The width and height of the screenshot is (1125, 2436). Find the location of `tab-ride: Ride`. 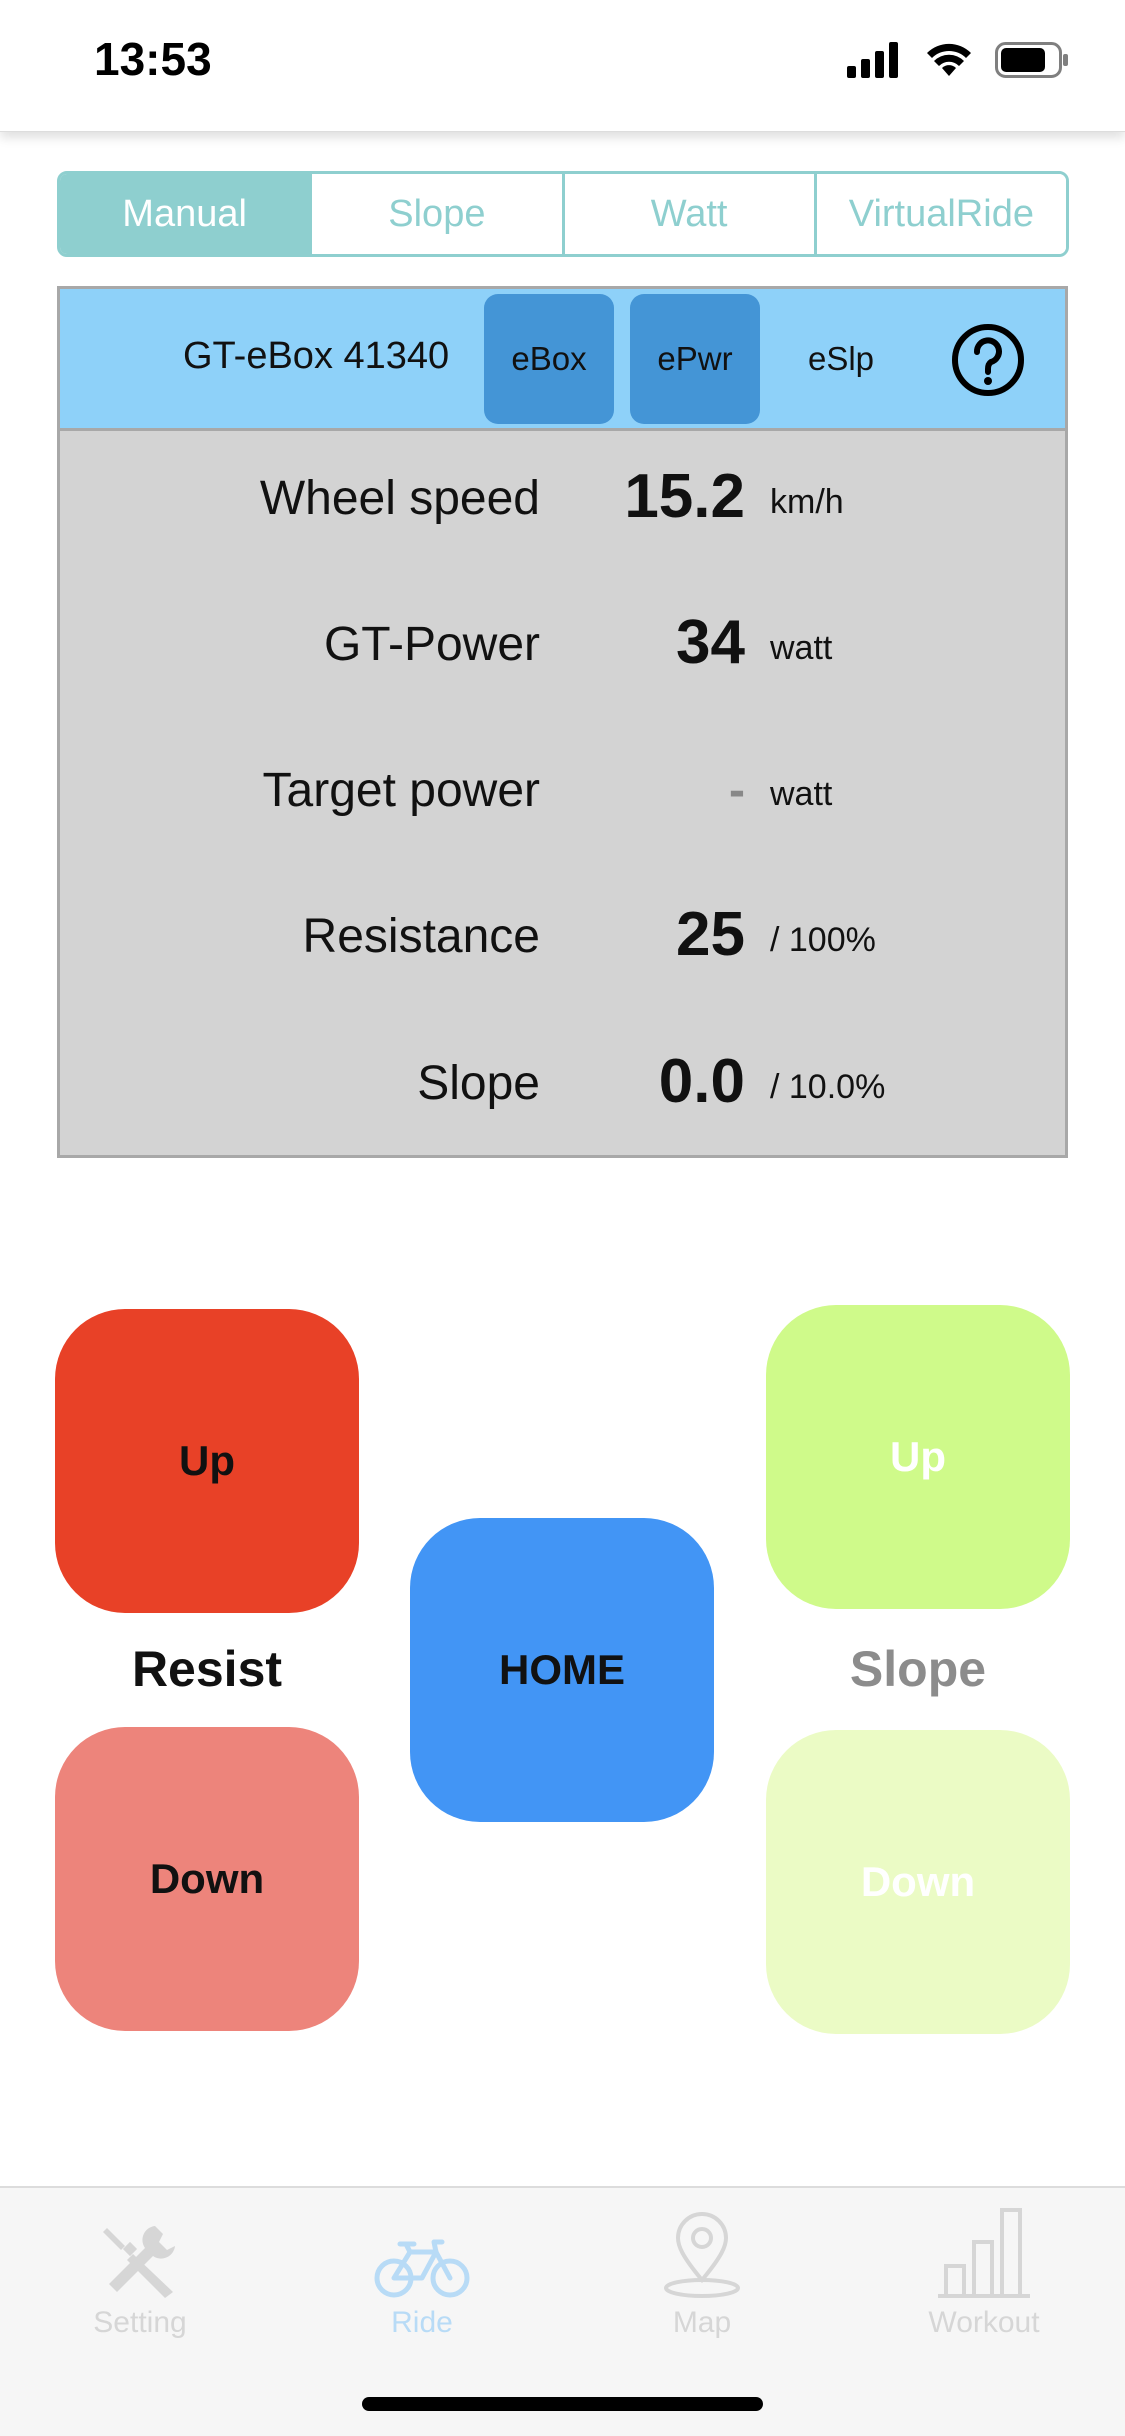

tab-ride: Ride is located at coordinates (422, 2274).